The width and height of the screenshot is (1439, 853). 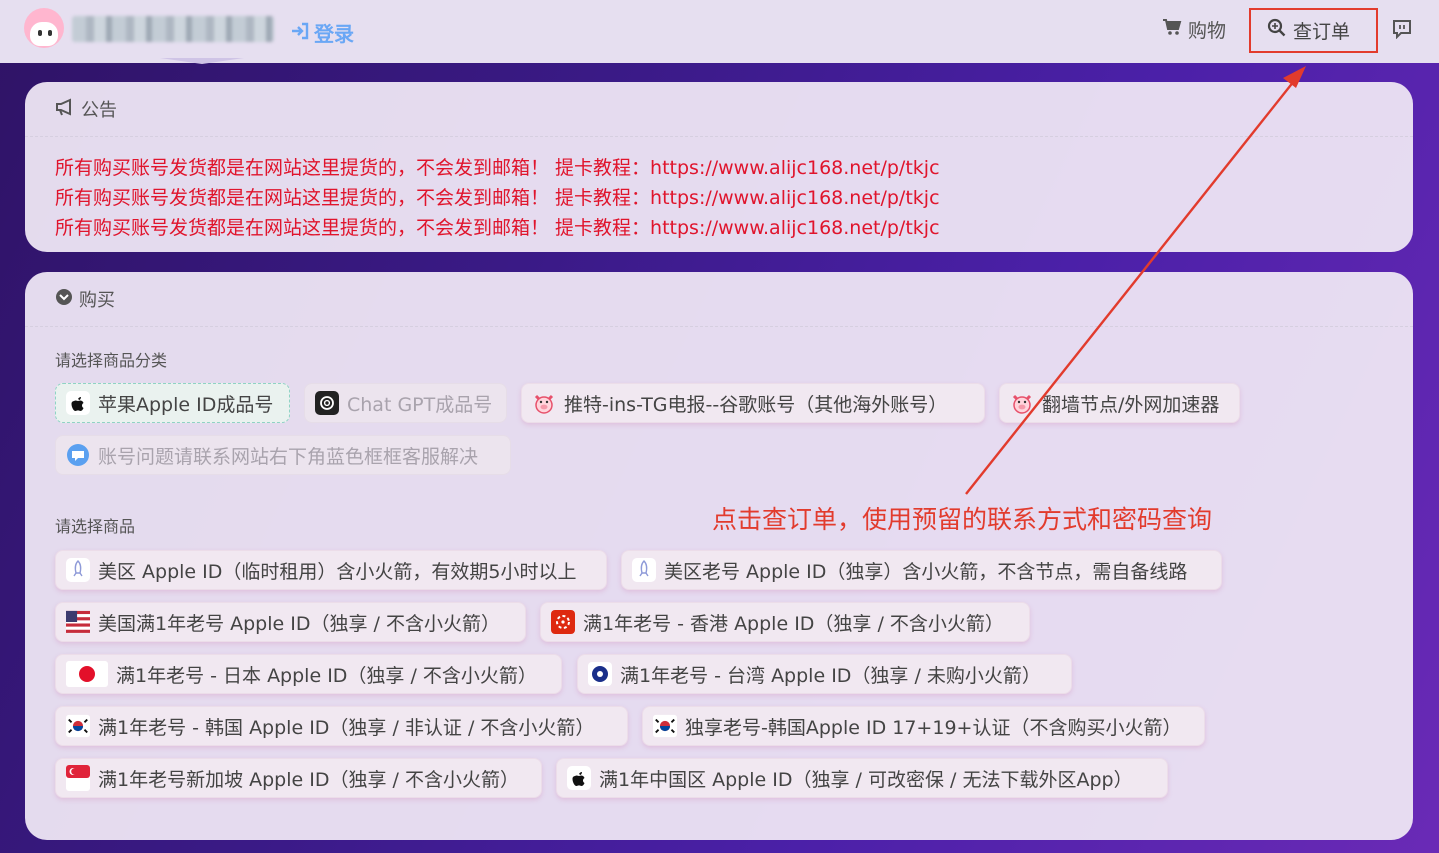 I want to click on openai-logo-icon, so click(x=327, y=403).